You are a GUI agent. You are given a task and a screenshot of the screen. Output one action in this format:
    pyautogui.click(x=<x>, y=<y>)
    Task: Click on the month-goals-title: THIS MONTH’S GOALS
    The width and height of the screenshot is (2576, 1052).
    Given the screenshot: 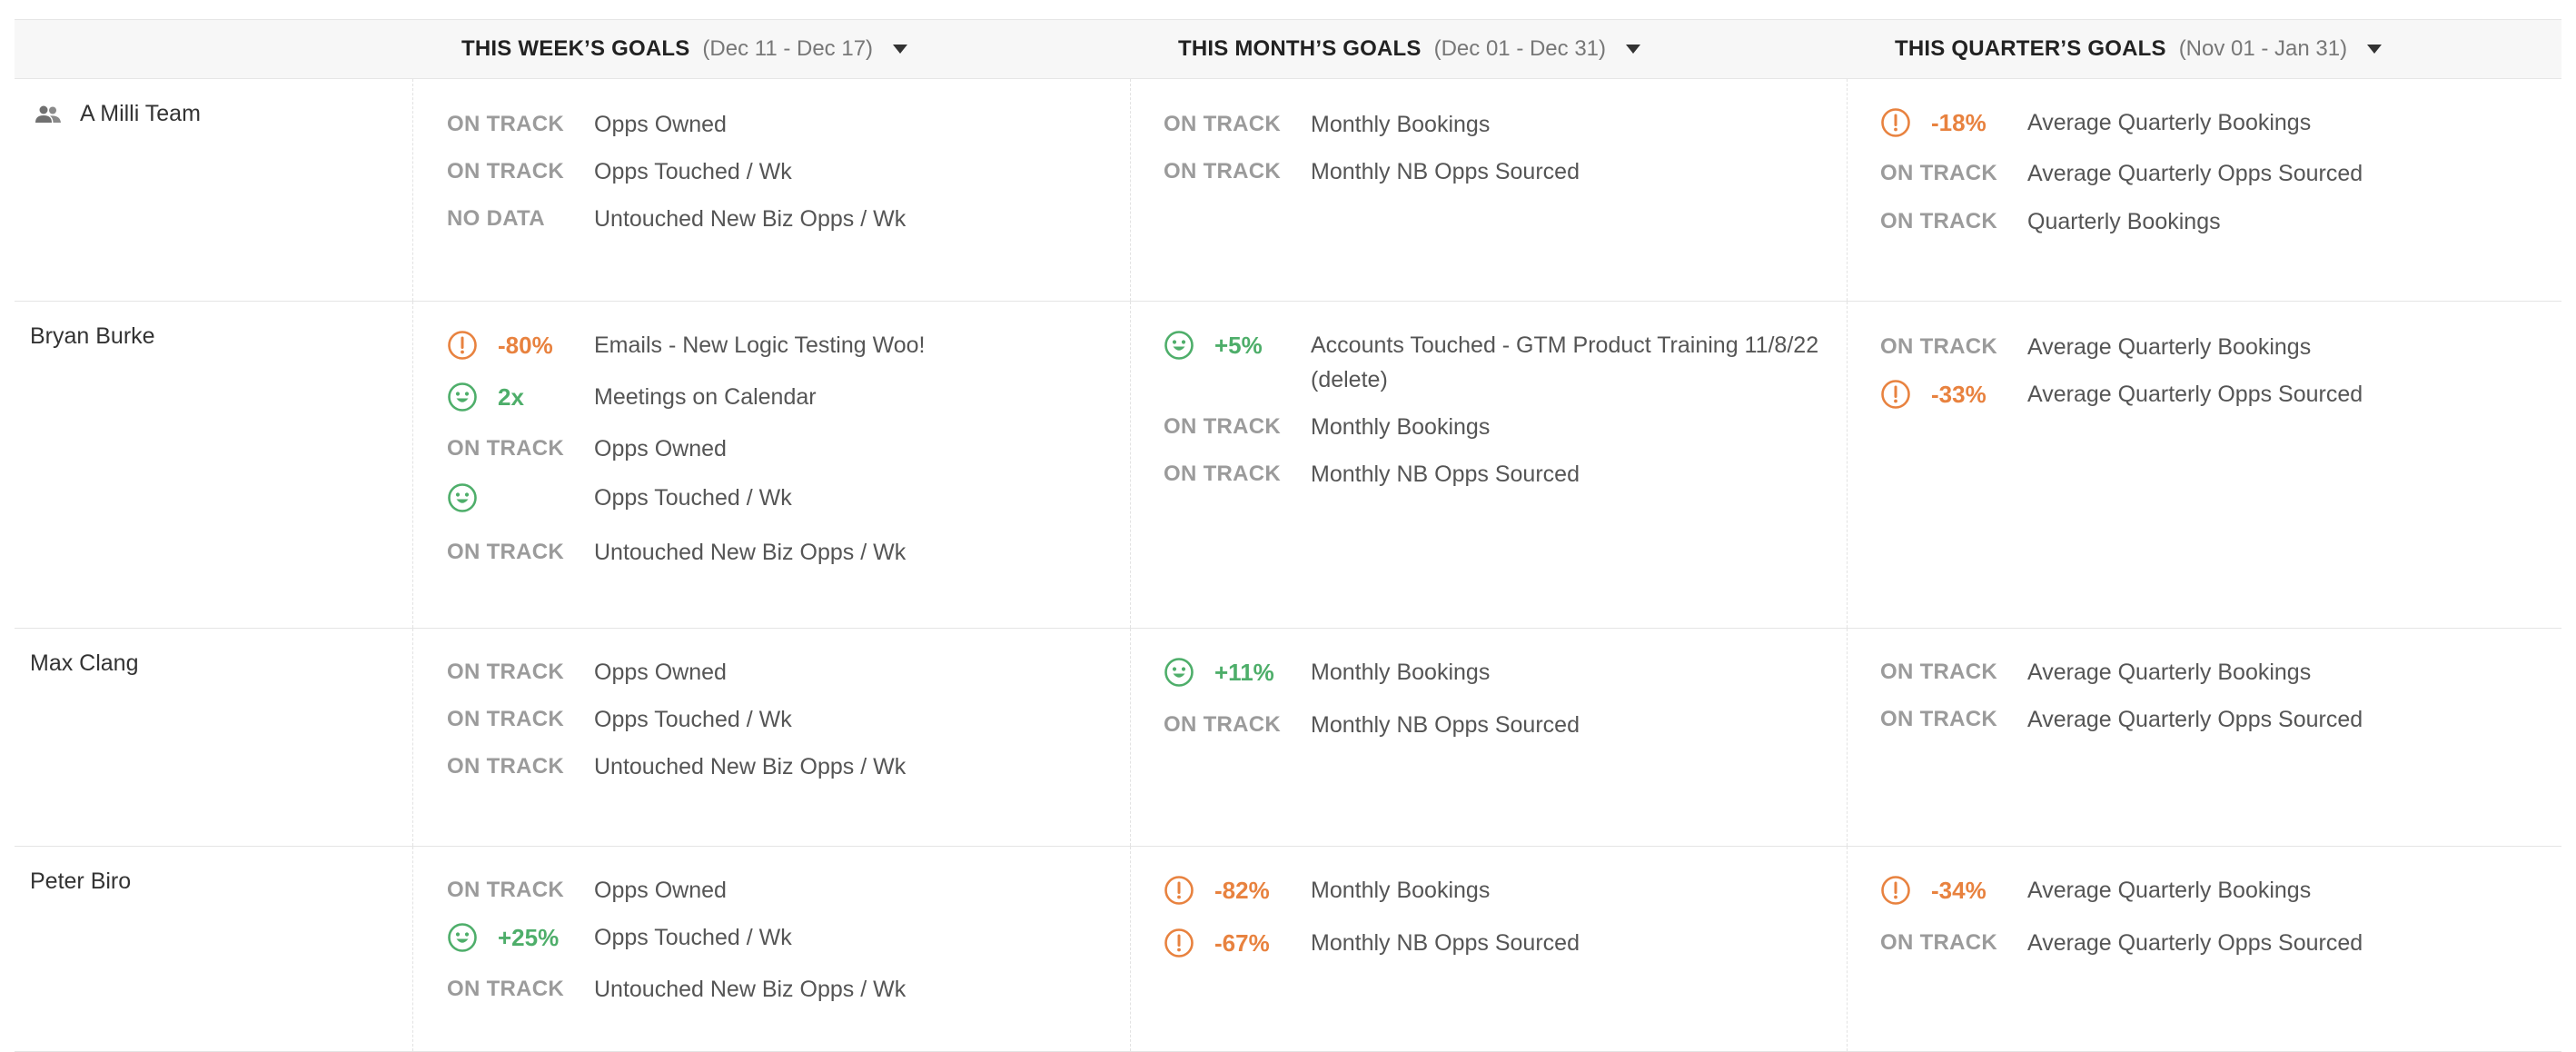 What is the action you would take?
    pyautogui.click(x=1300, y=48)
    